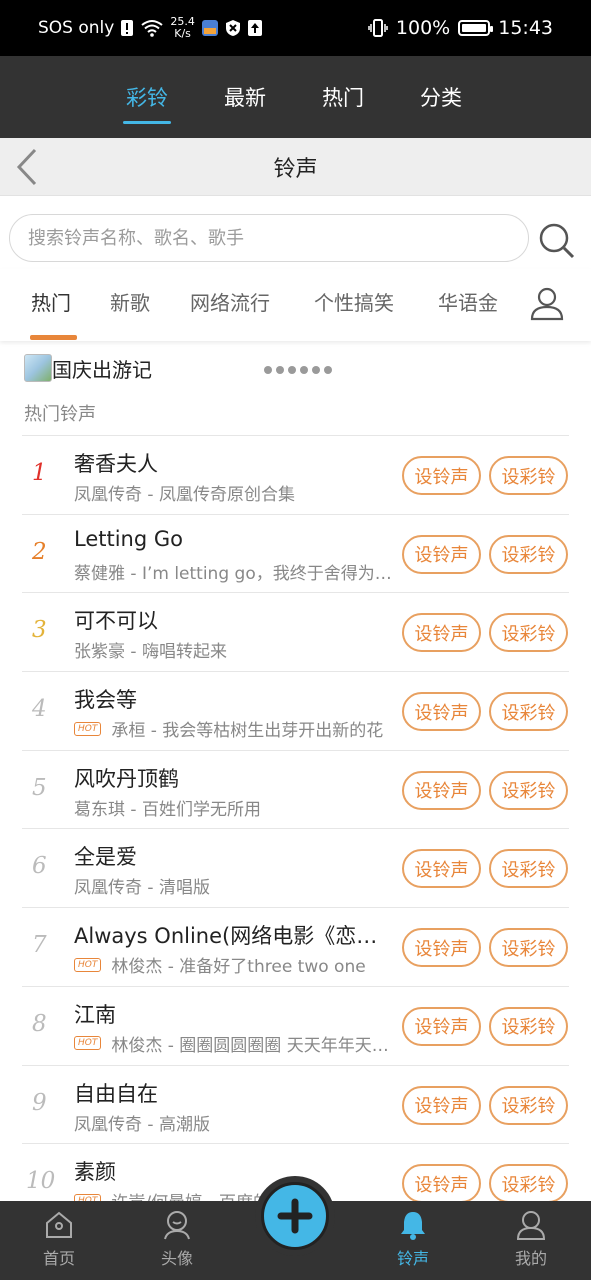 The width and height of the screenshot is (591, 1280). I want to click on category-tab-chinese: 华语金, so click(468, 301).